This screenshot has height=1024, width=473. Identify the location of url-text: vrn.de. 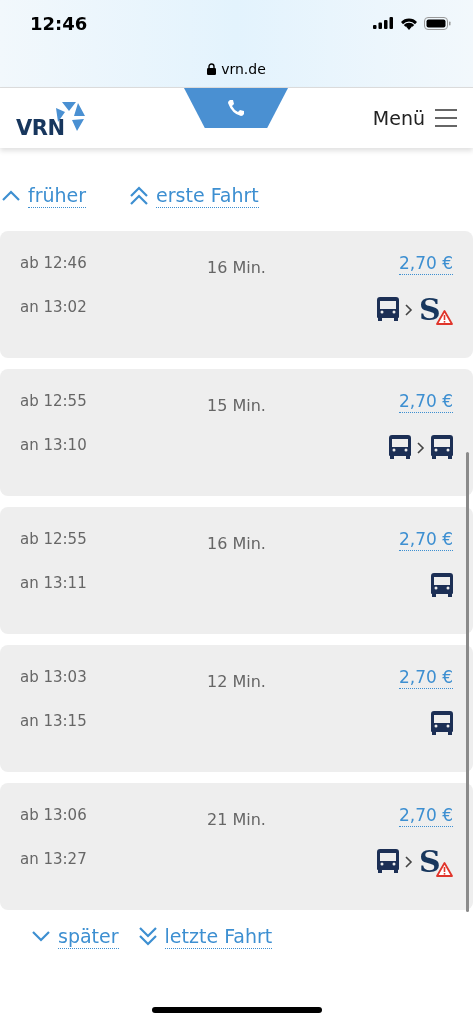
(243, 68).